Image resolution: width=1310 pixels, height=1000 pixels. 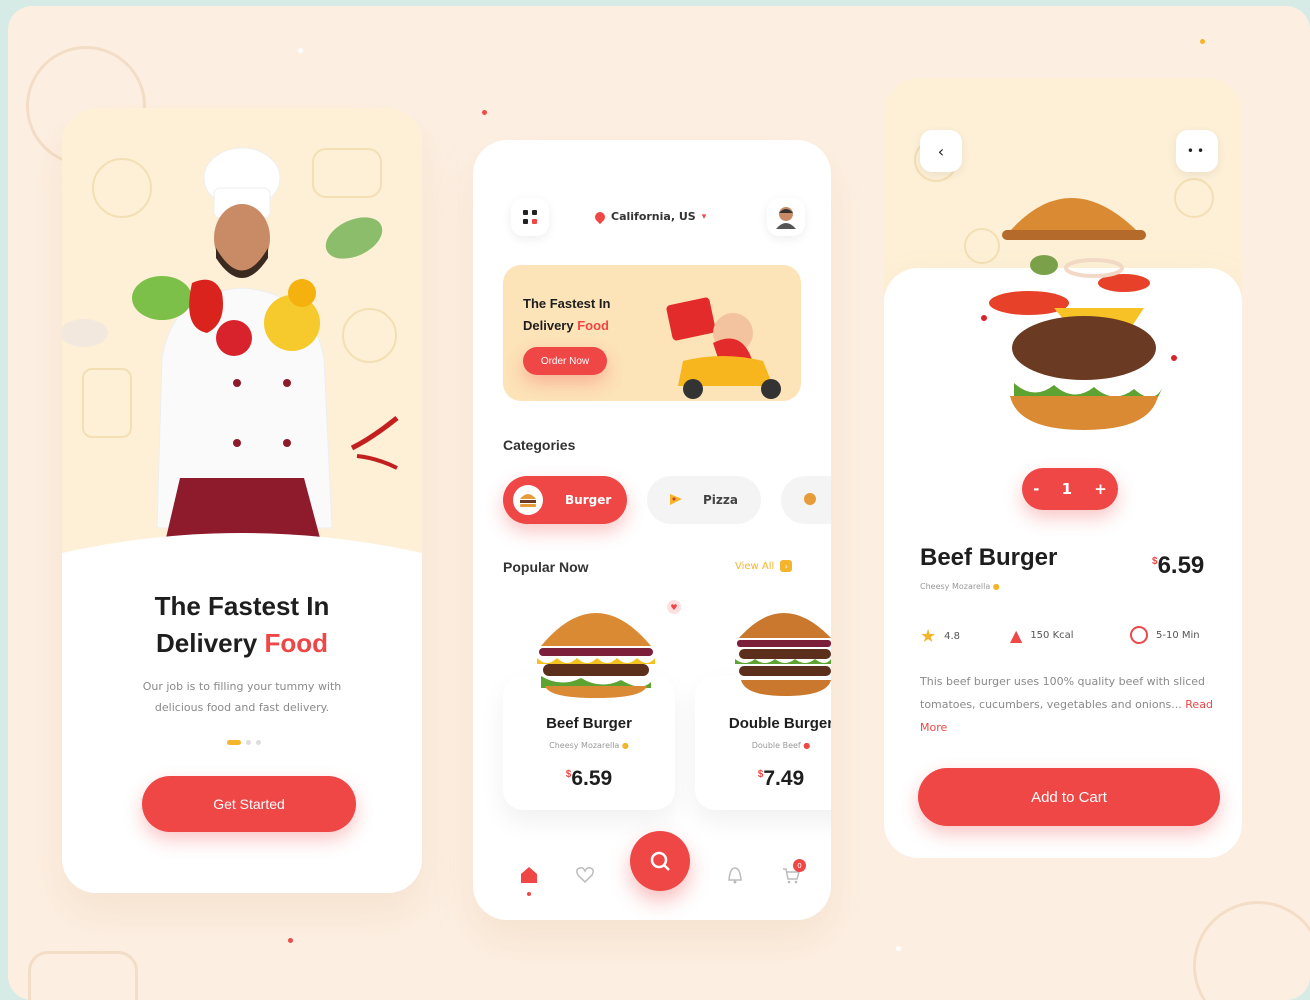 What do you see at coordinates (674, 607) in the screenshot?
I see `favorite-icon: ♥` at bounding box center [674, 607].